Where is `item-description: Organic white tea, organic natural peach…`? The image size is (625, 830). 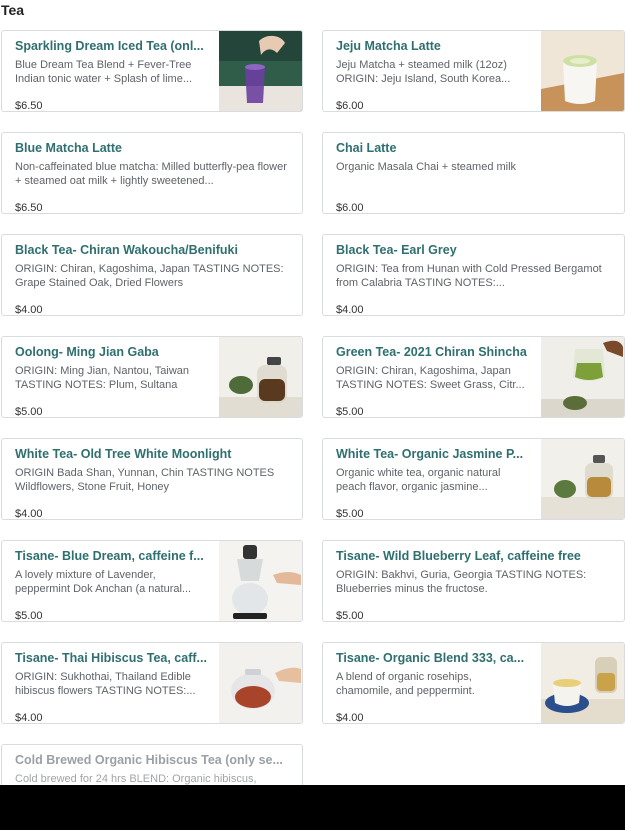
item-description: Organic white tea, organic natural peach… is located at coordinates (418, 480).